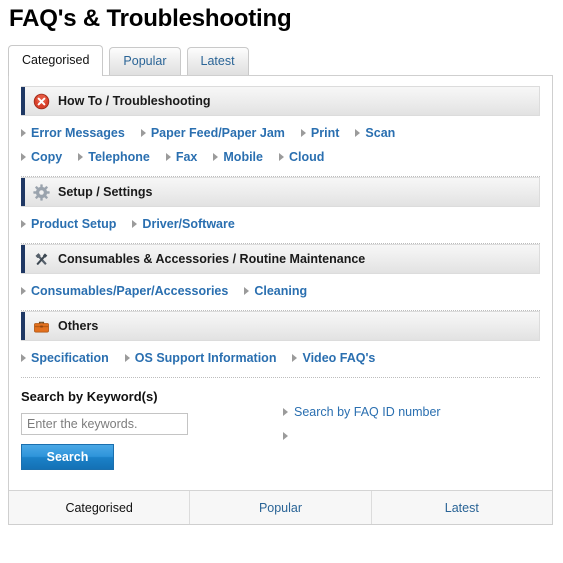 The image size is (563, 563). I want to click on faq-link-telephone: Telephone, so click(114, 157).